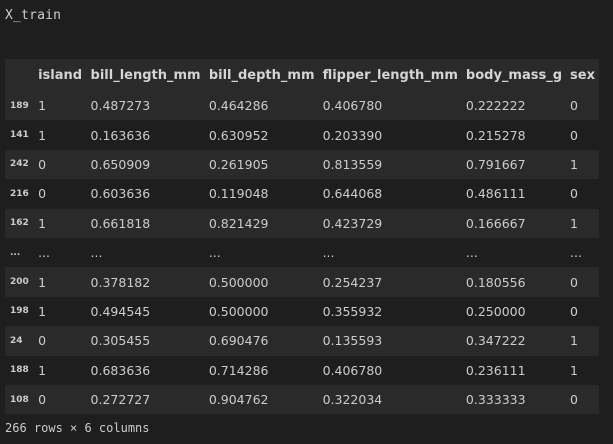  I want to click on cell-body-mass: 0.486111, so click(495, 194).